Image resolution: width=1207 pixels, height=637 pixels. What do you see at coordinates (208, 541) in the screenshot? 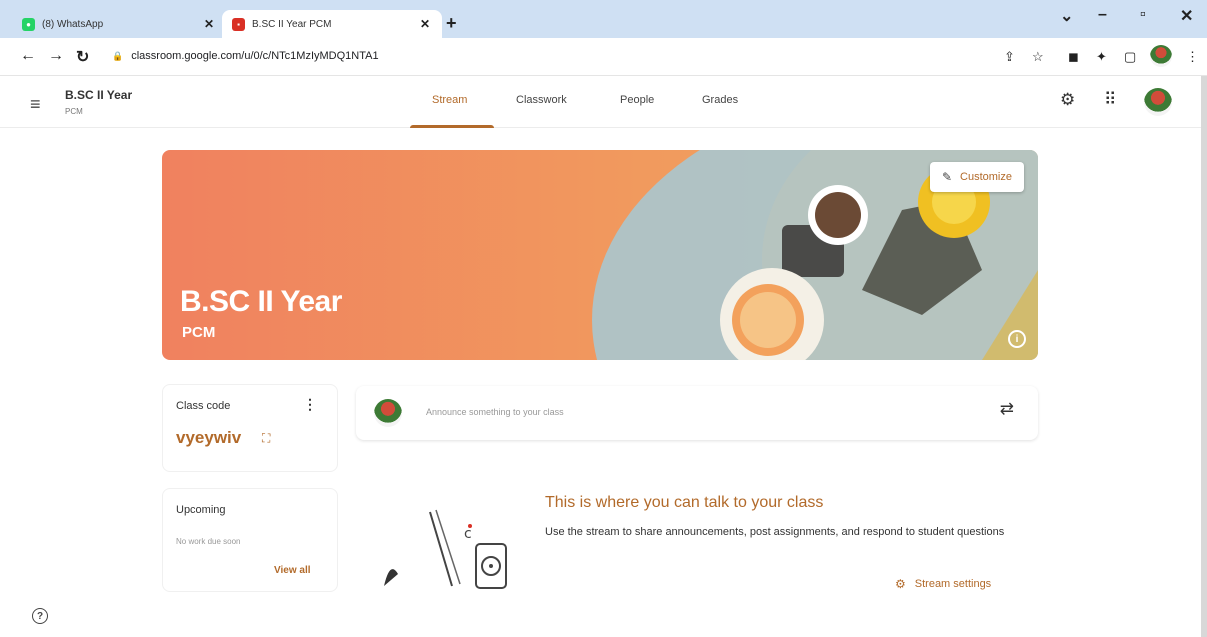
I see `no-work-text: No work due soon` at bounding box center [208, 541].